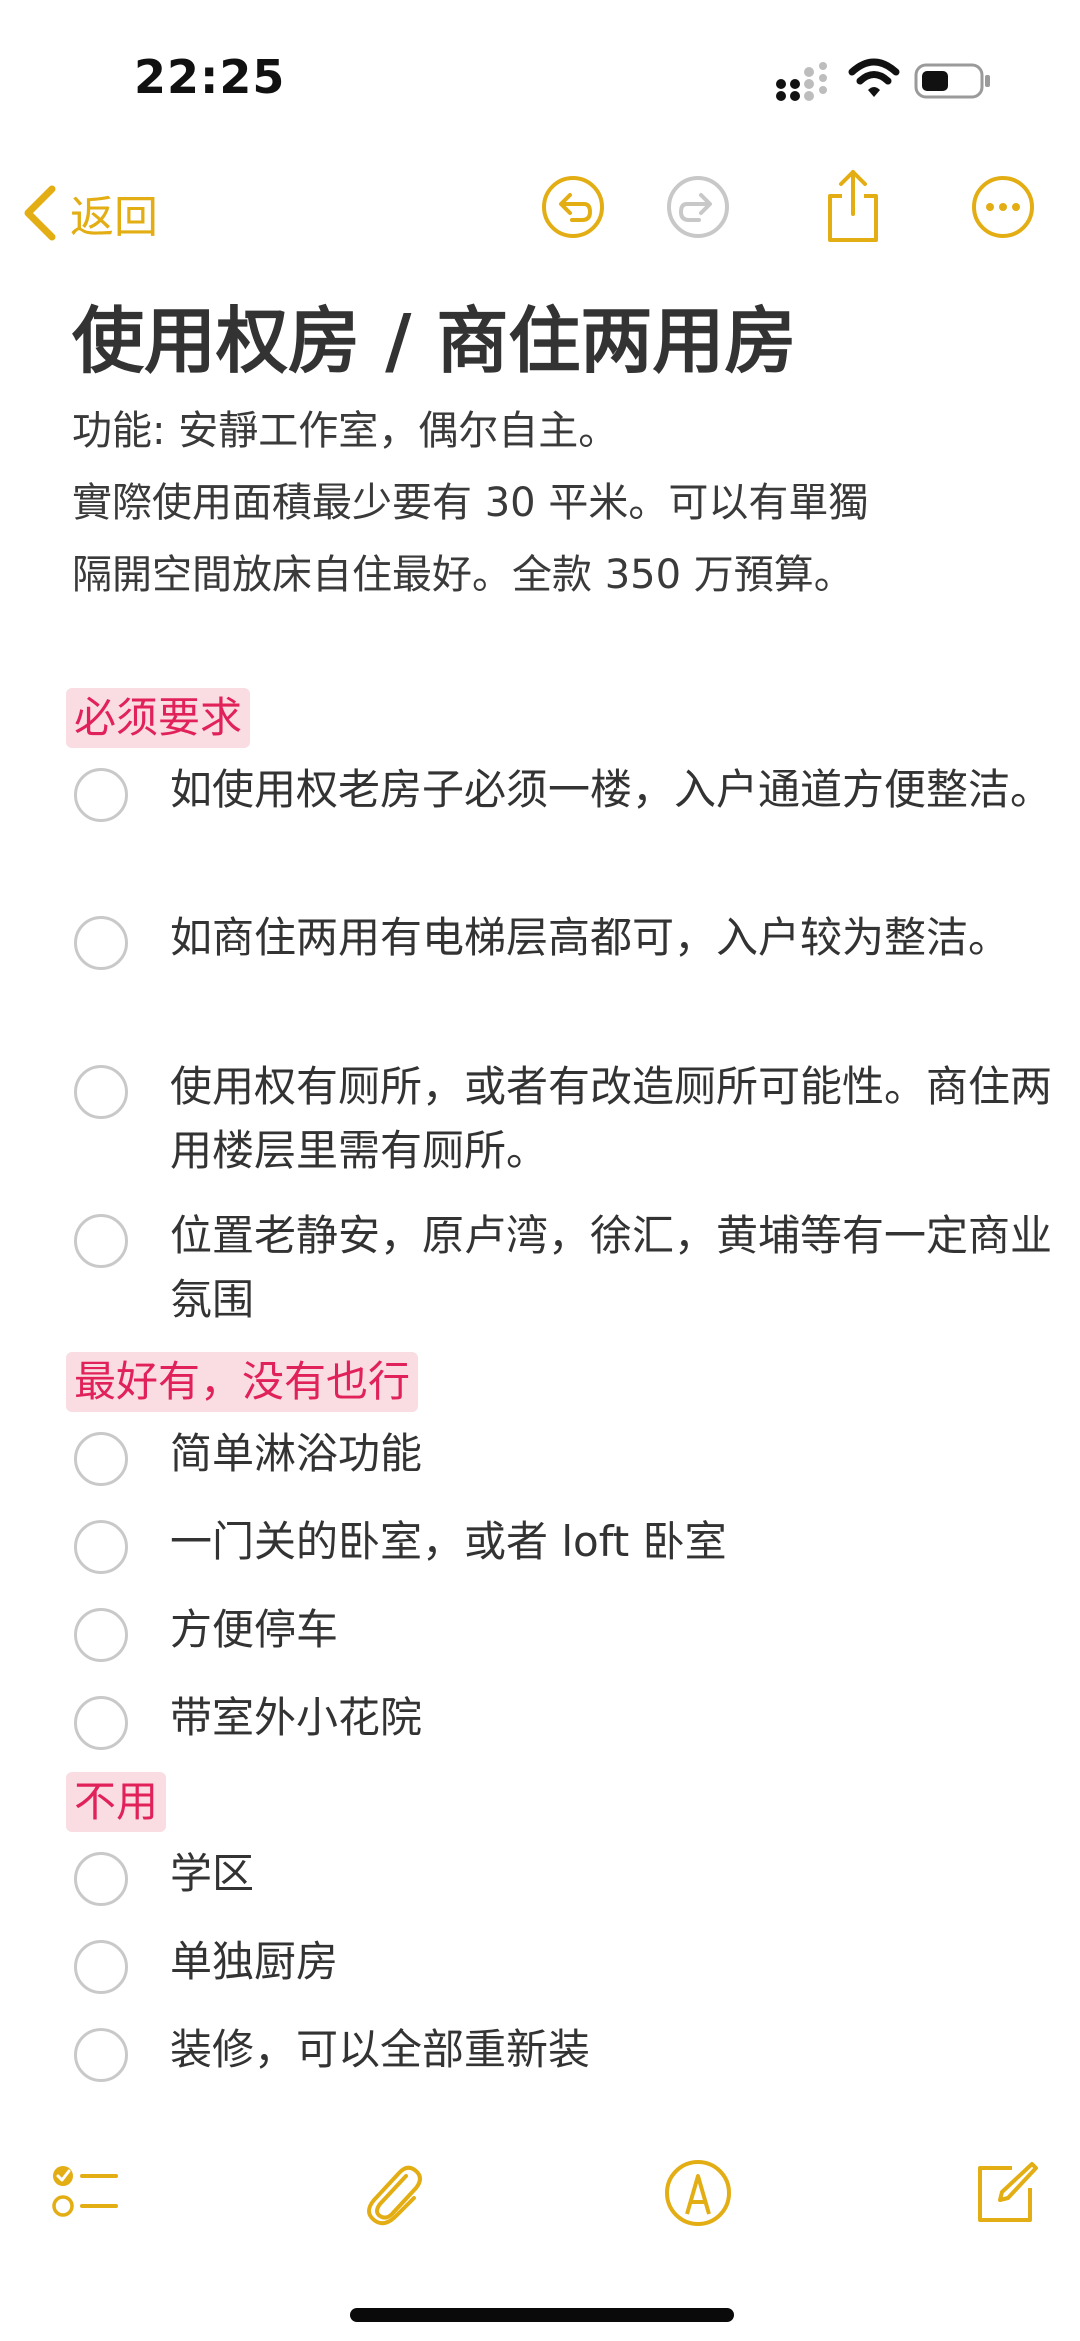 This screenshot has height=2341, width=1080. I want to click on checklist-item-text: 如使用权老房子必须一楼，入户通道方便整洁。, so click(625, 790).